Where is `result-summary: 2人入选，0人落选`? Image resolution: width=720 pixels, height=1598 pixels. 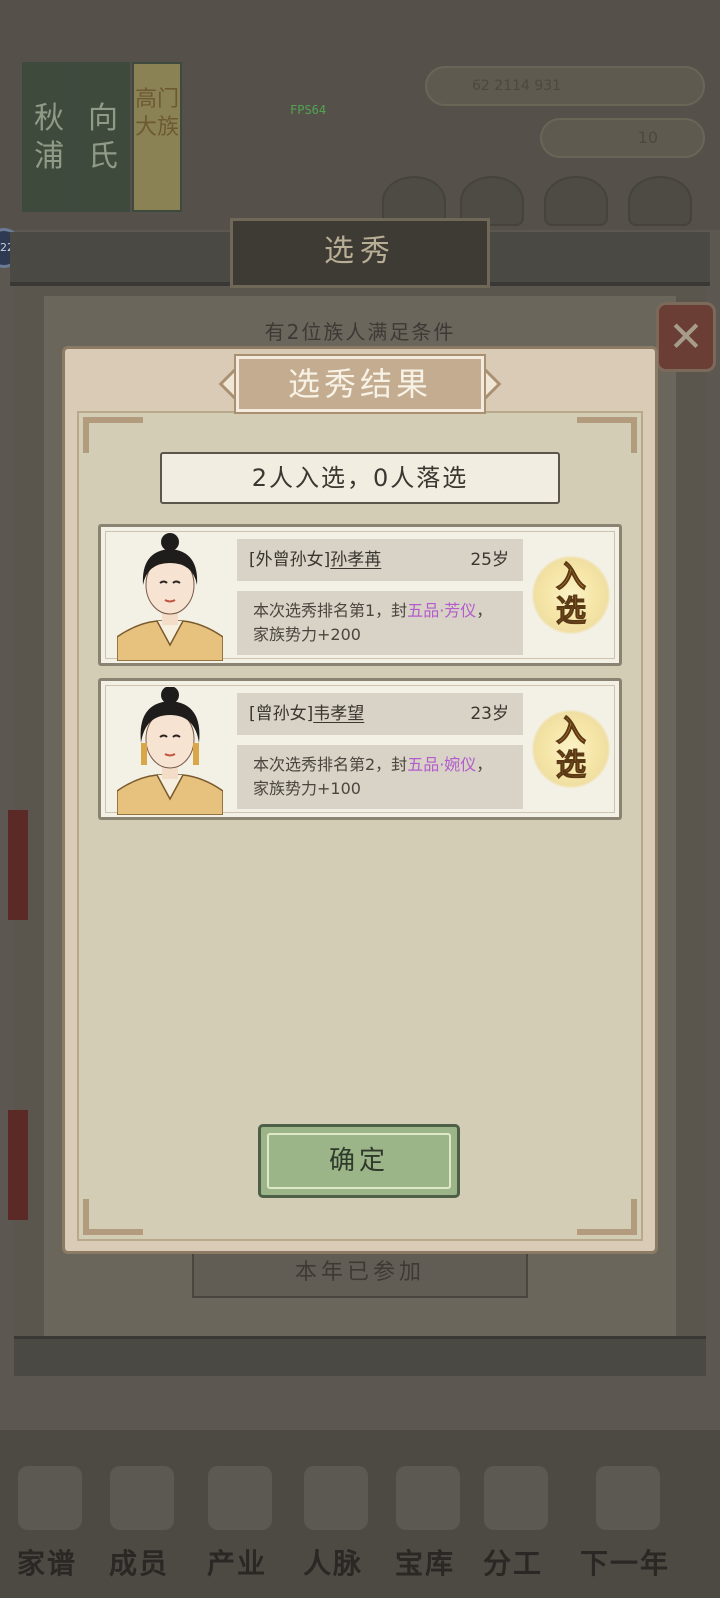
result-summary: 2人入选，0人落选 is located at coordinates (360, 478).